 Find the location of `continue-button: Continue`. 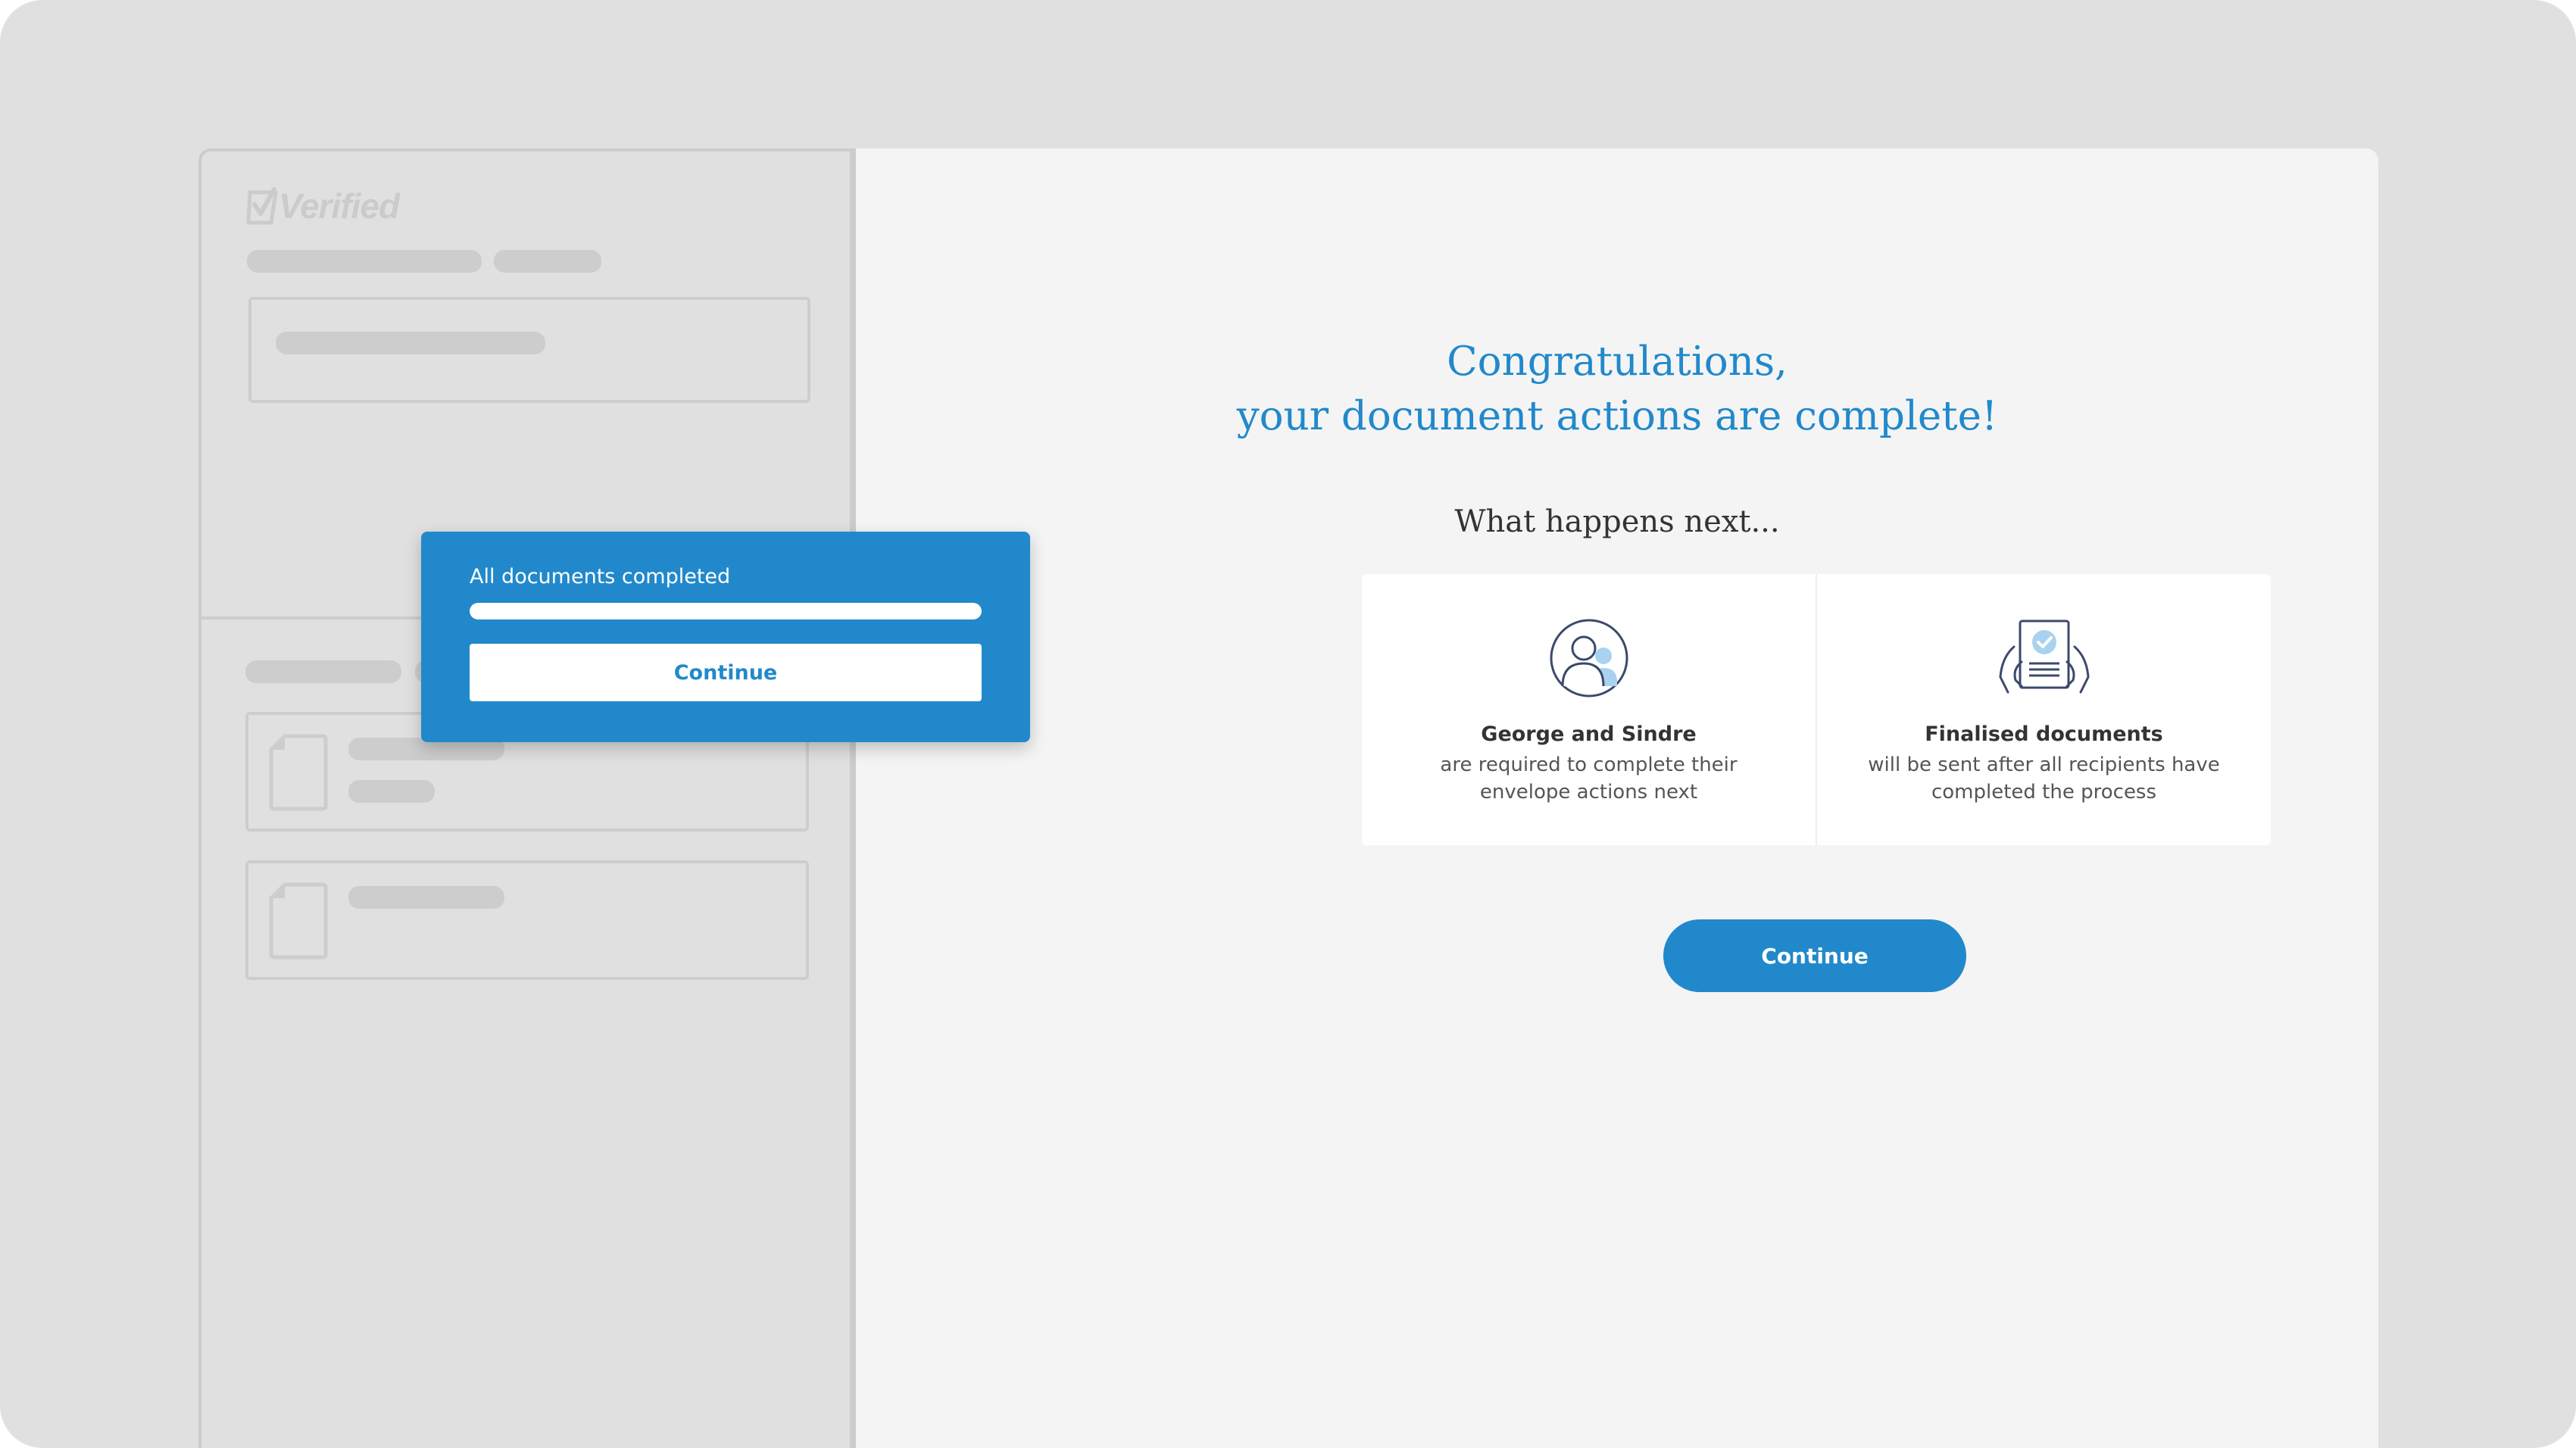

continue-button: Continue is located at coordinates (1815, 956).